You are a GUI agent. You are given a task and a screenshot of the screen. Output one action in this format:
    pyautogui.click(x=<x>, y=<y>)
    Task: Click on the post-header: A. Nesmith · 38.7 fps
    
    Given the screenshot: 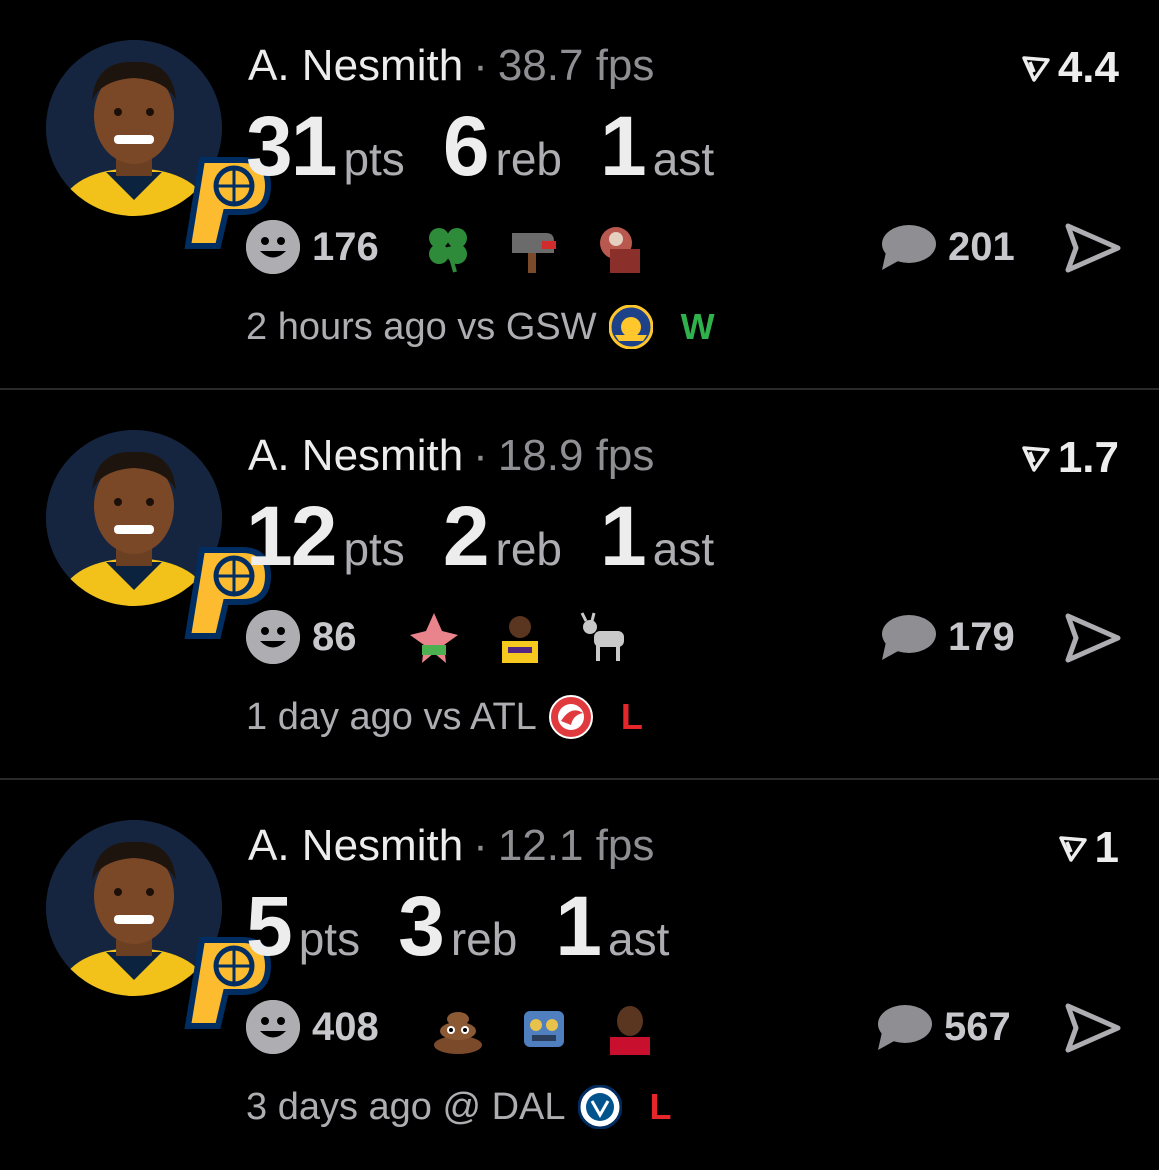 What is the action you would take?
    pyautogui.click(x=451, y=66)
    